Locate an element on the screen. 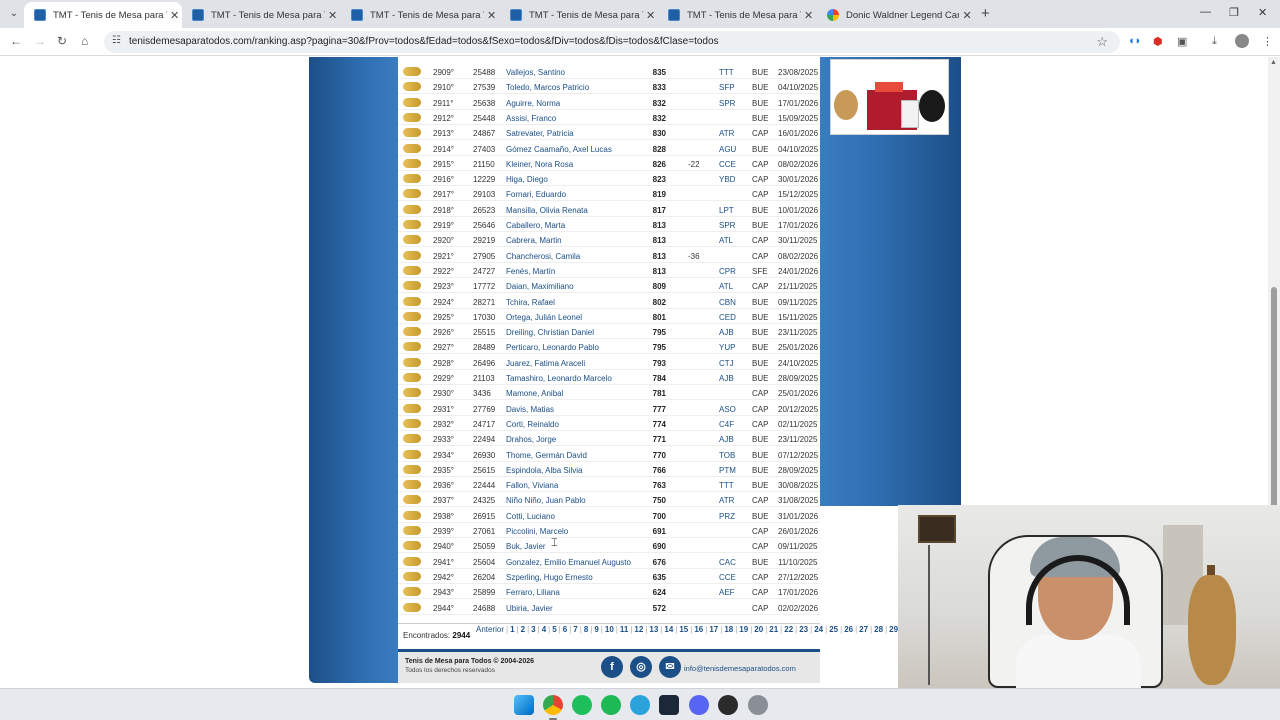 The image size is (1280, 720). player-name-link: Cotti, Luciano is located at coordinates (530, 516).